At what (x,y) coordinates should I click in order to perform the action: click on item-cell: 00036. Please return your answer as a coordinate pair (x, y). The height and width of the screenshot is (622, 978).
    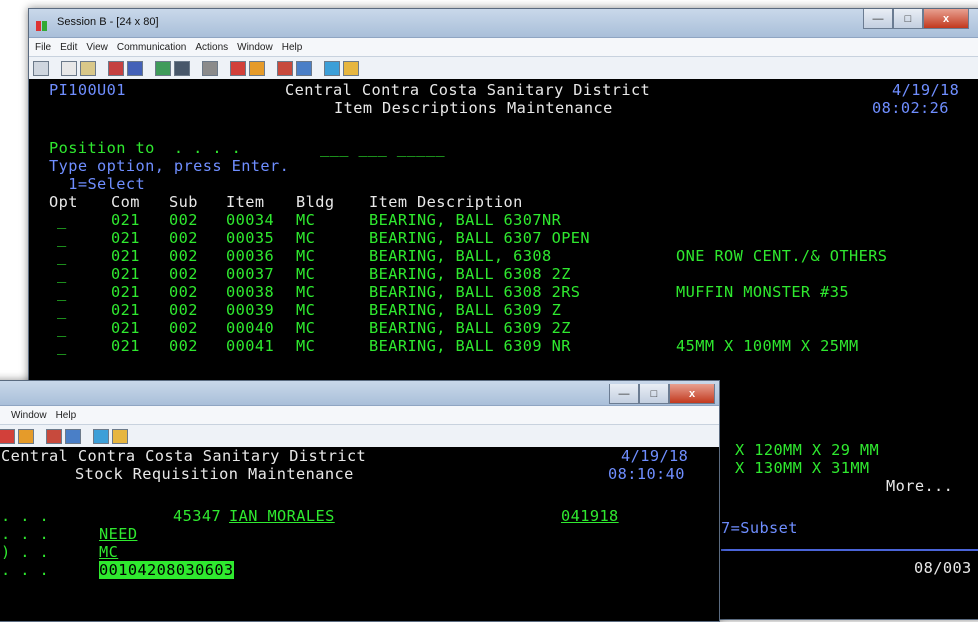
    Looking at the image, I should click on (250, 256).